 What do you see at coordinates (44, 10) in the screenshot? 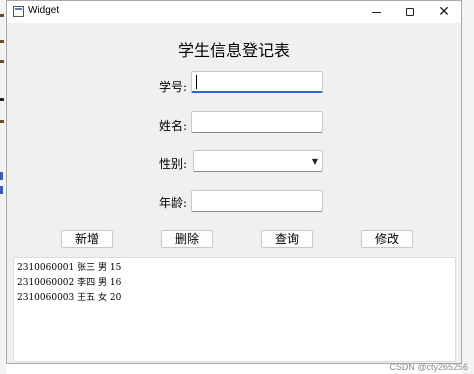
I see `window-title: Widget` at bounding box center [44, 10].